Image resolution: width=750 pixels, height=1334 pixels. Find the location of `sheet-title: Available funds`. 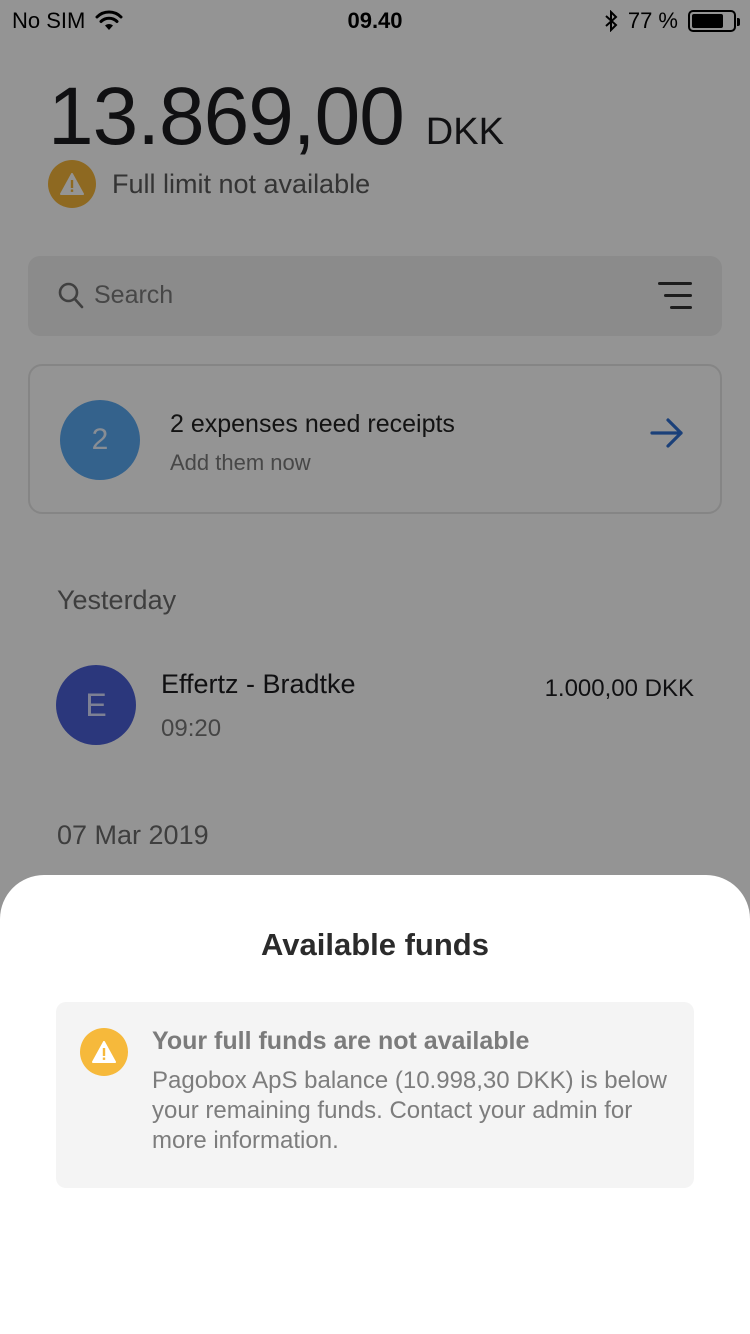

sheet-title: Available funds is located at coordinates (375, 944).